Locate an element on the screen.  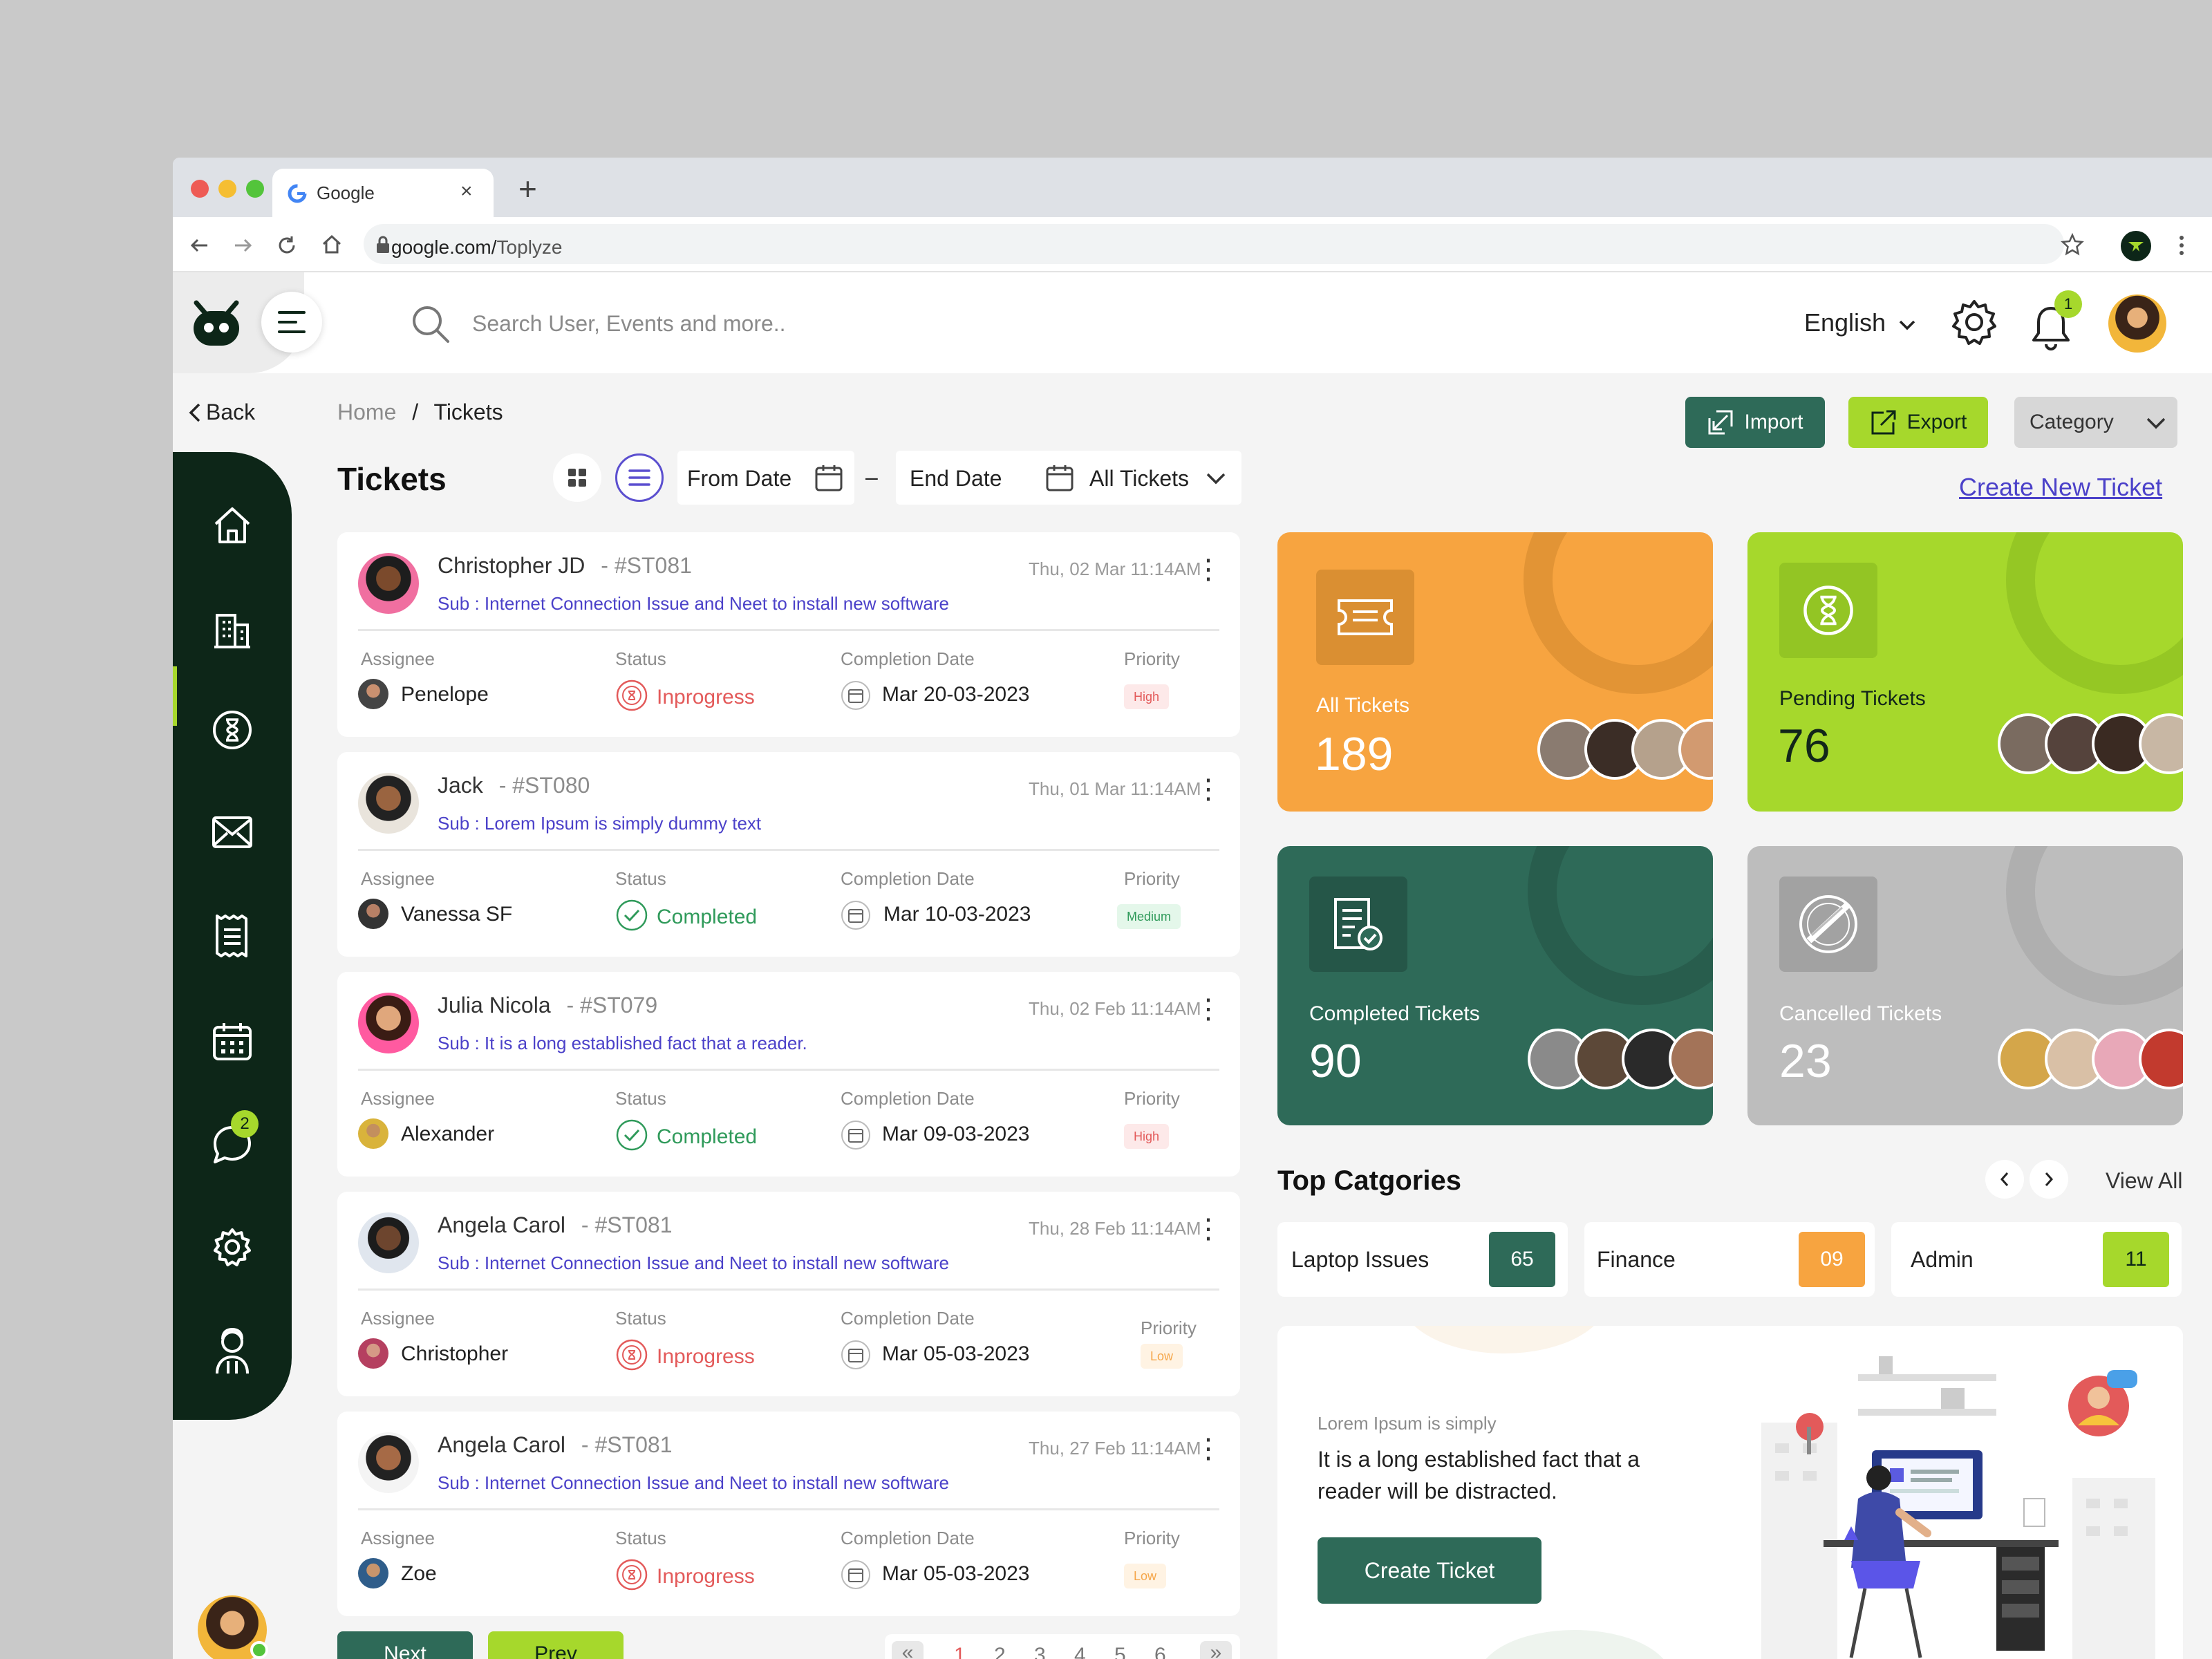
back-link: Back is located at coordinates (222, 412).